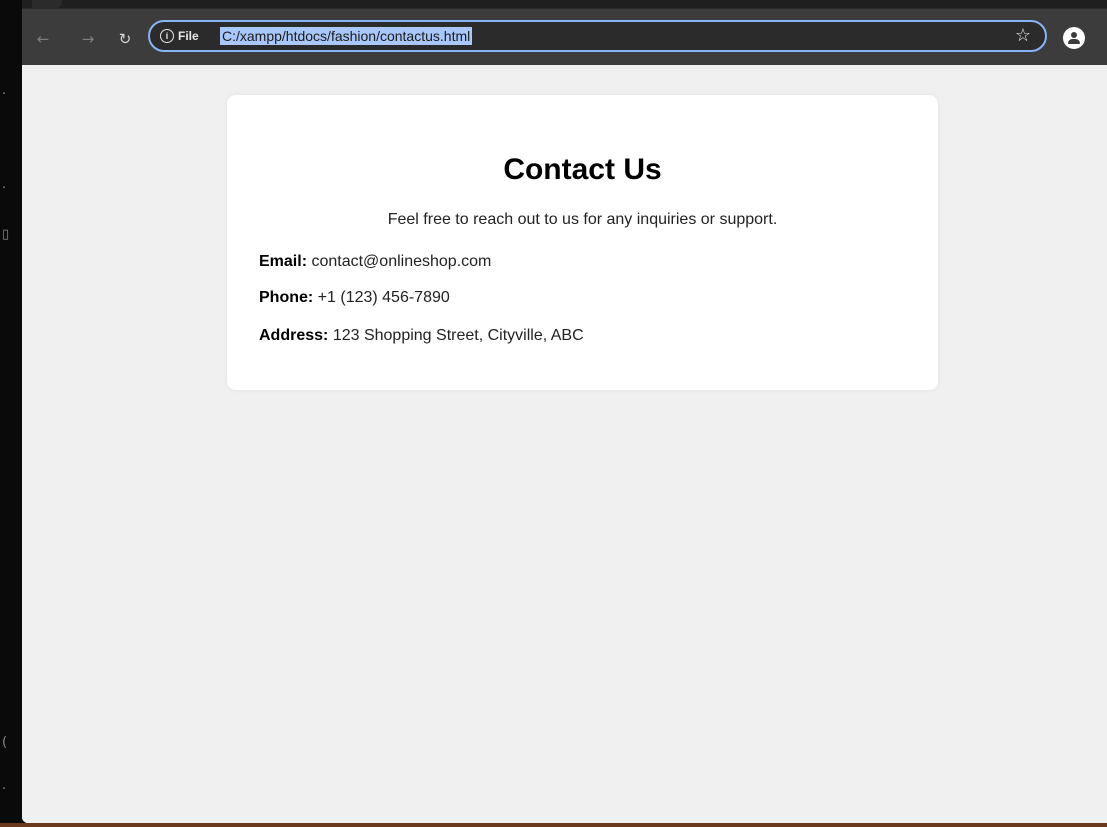  Describe the element at coordinates (188, 36) in the screenshot. I see `site-info-label: File` at that location.